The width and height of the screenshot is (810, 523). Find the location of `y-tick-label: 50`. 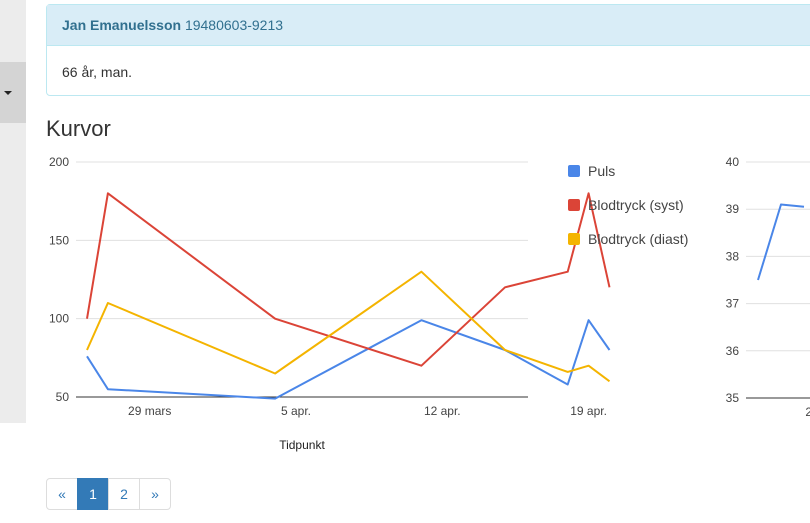

y-tick-label: 50 is located at coordinates (63, 397).